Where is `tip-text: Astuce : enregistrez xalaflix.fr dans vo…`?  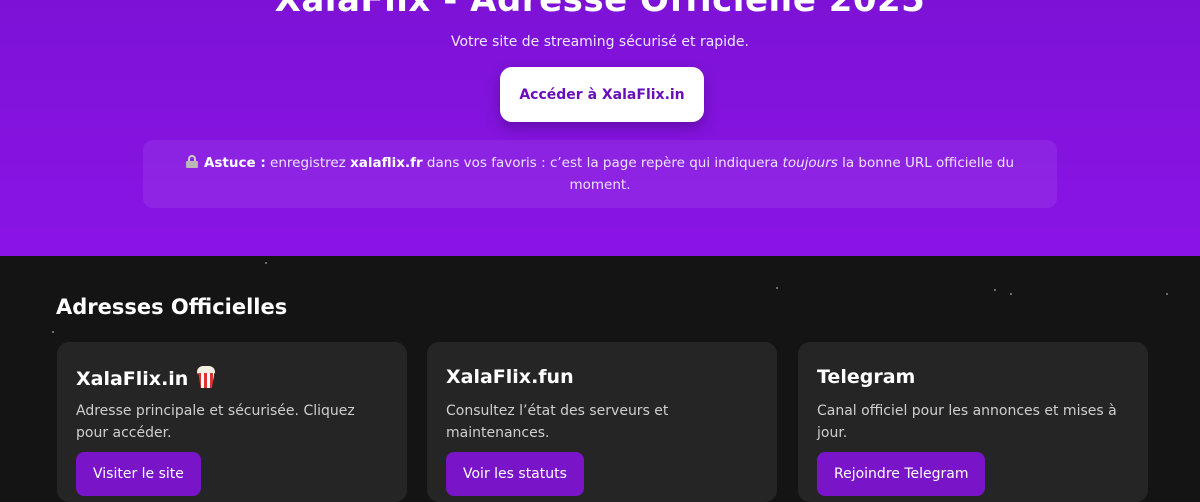 tip-text: Astuce : enregistrez xalaflix.fr dans vo… is located at coordinates (600, 174).